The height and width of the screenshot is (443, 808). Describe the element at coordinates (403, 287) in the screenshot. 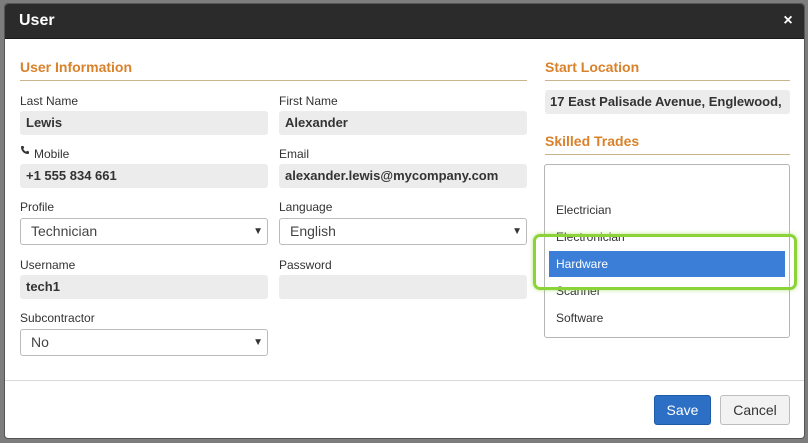

I see `password-field` at that location.